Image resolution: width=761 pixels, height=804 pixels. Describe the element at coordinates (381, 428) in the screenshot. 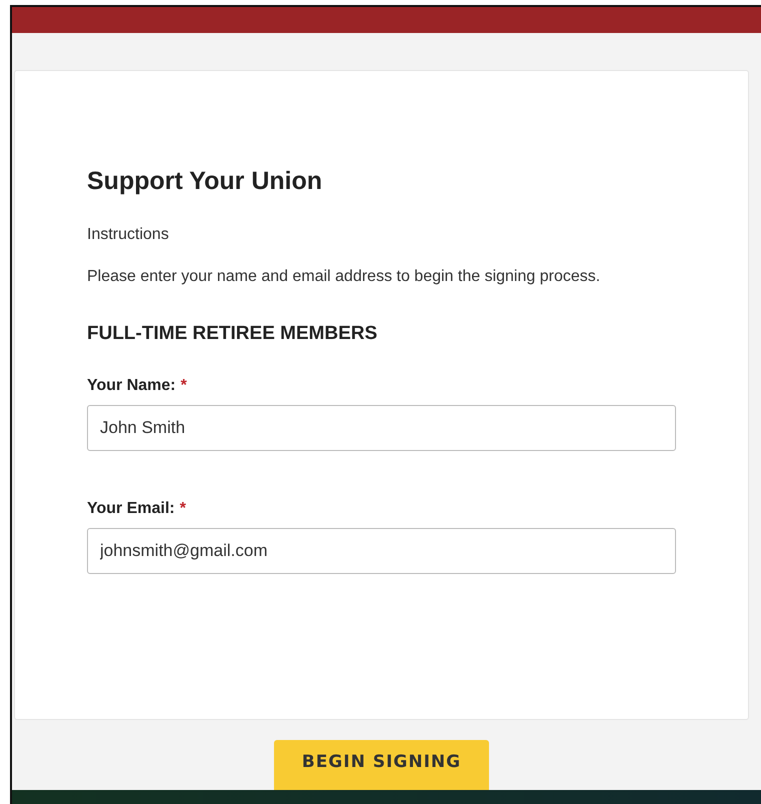

I see `input-field: John Smith` at that location.